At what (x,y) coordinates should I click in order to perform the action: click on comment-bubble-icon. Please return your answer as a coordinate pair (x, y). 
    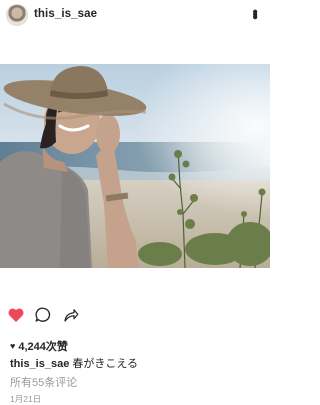
    Looking at the image, I should click on (44, 316).